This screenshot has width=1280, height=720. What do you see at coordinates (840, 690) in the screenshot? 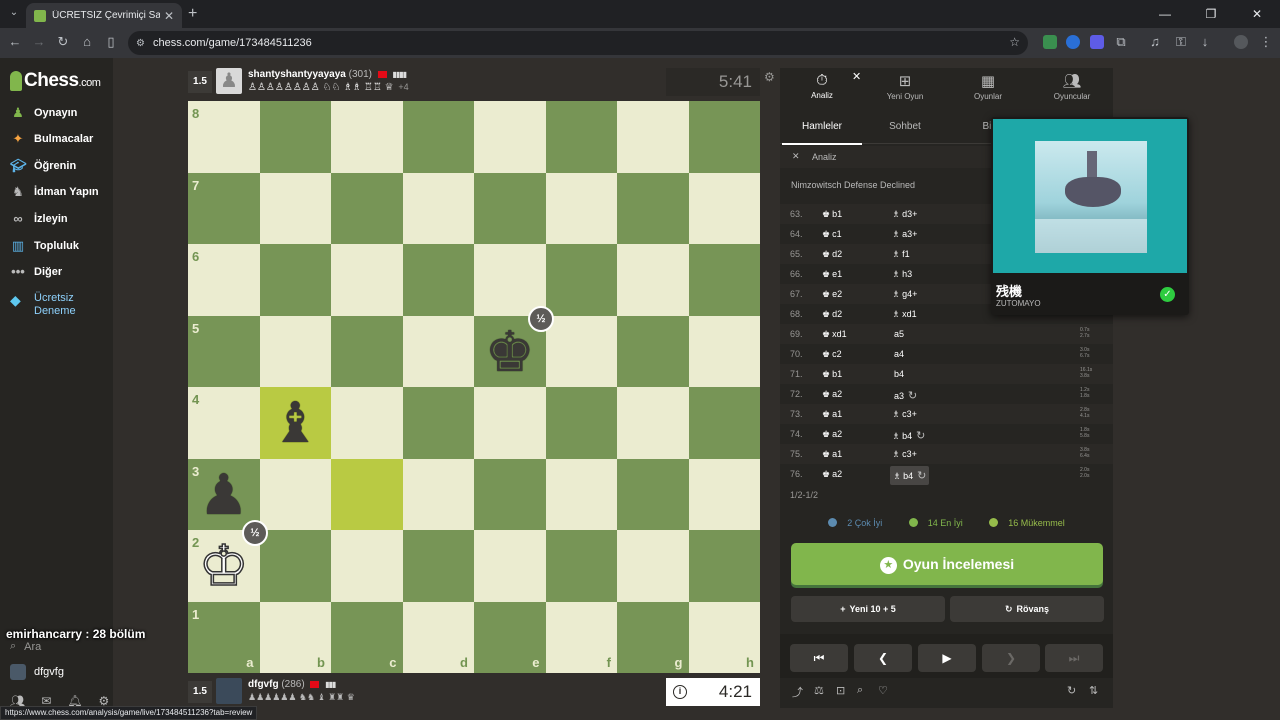
I see `export-image-icon: ⊡` at bounding box center [840, 690].